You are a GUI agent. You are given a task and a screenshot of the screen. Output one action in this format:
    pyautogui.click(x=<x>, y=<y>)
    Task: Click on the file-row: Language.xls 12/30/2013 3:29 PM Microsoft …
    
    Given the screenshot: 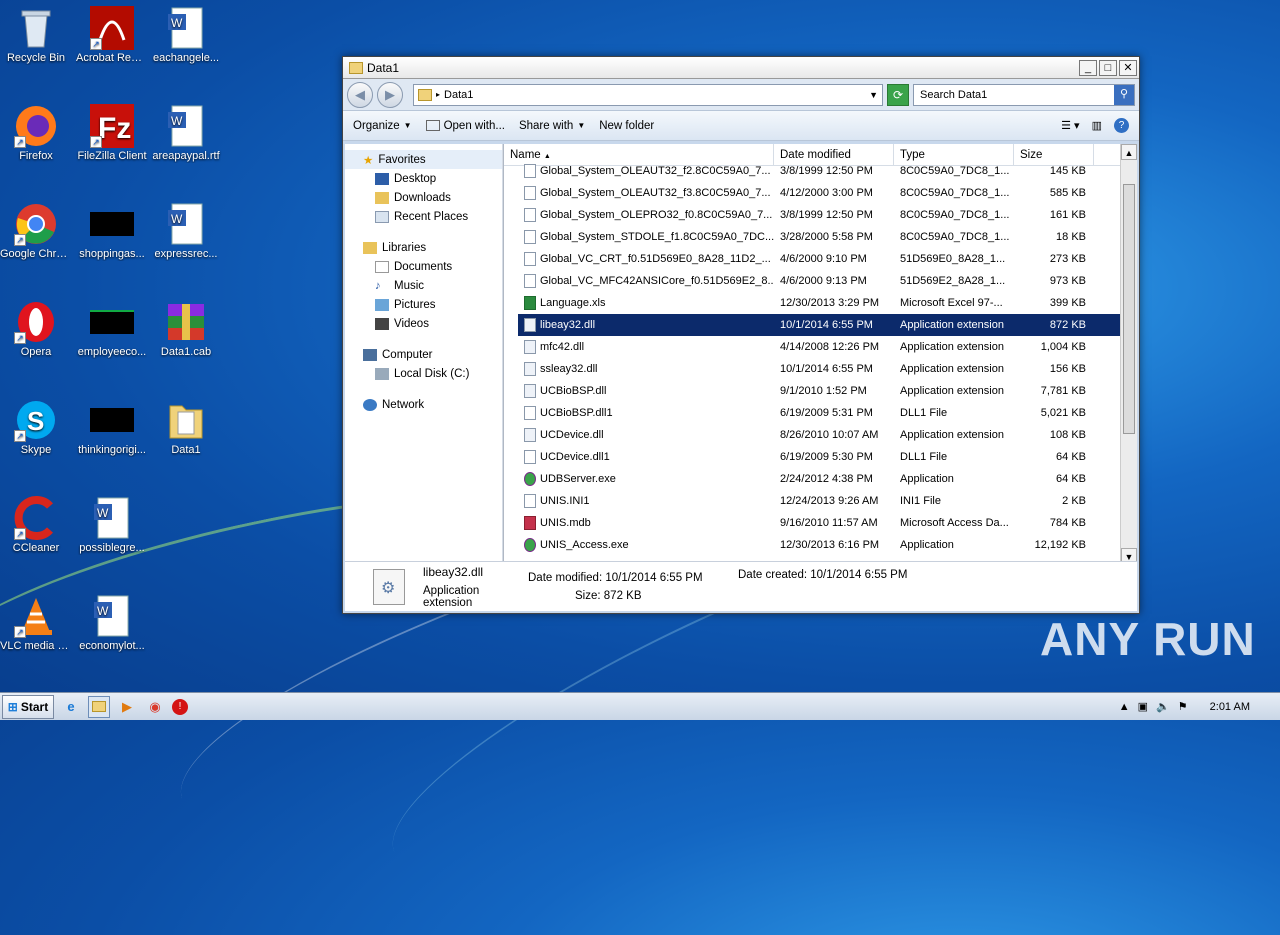 What is the action you would take?
    pyautogui.click(x=827, y=303)
    